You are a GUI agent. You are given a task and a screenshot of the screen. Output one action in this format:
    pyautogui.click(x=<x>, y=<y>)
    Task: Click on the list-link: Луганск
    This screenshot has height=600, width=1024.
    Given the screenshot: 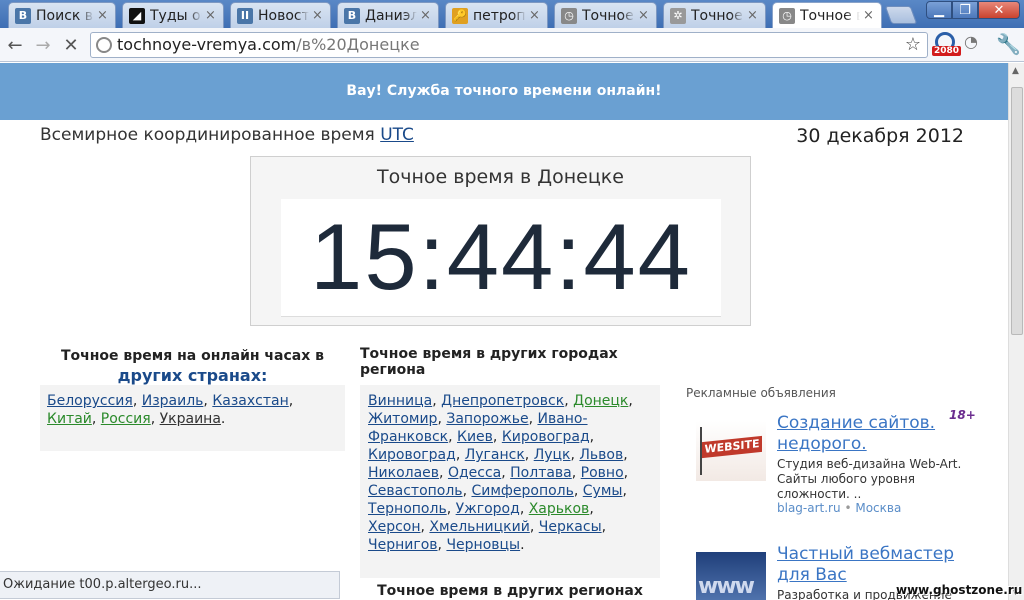 What is the action you would take?
    pyautogui.click(x=495, y=455)
    